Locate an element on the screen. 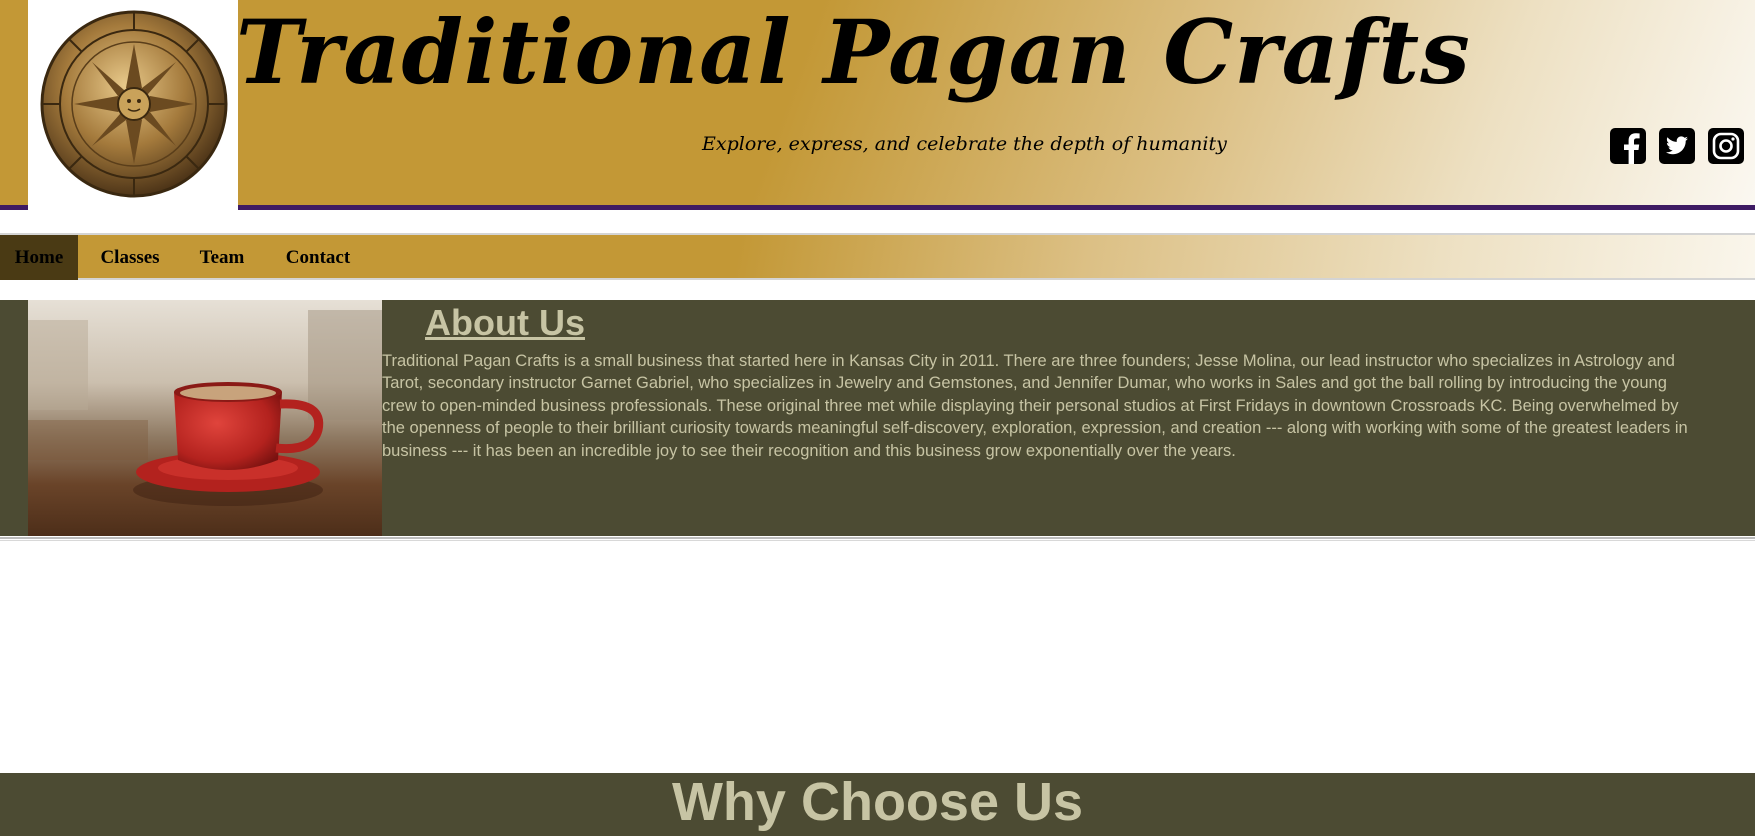  about-title: About Us is located at coordinates (505, 322).